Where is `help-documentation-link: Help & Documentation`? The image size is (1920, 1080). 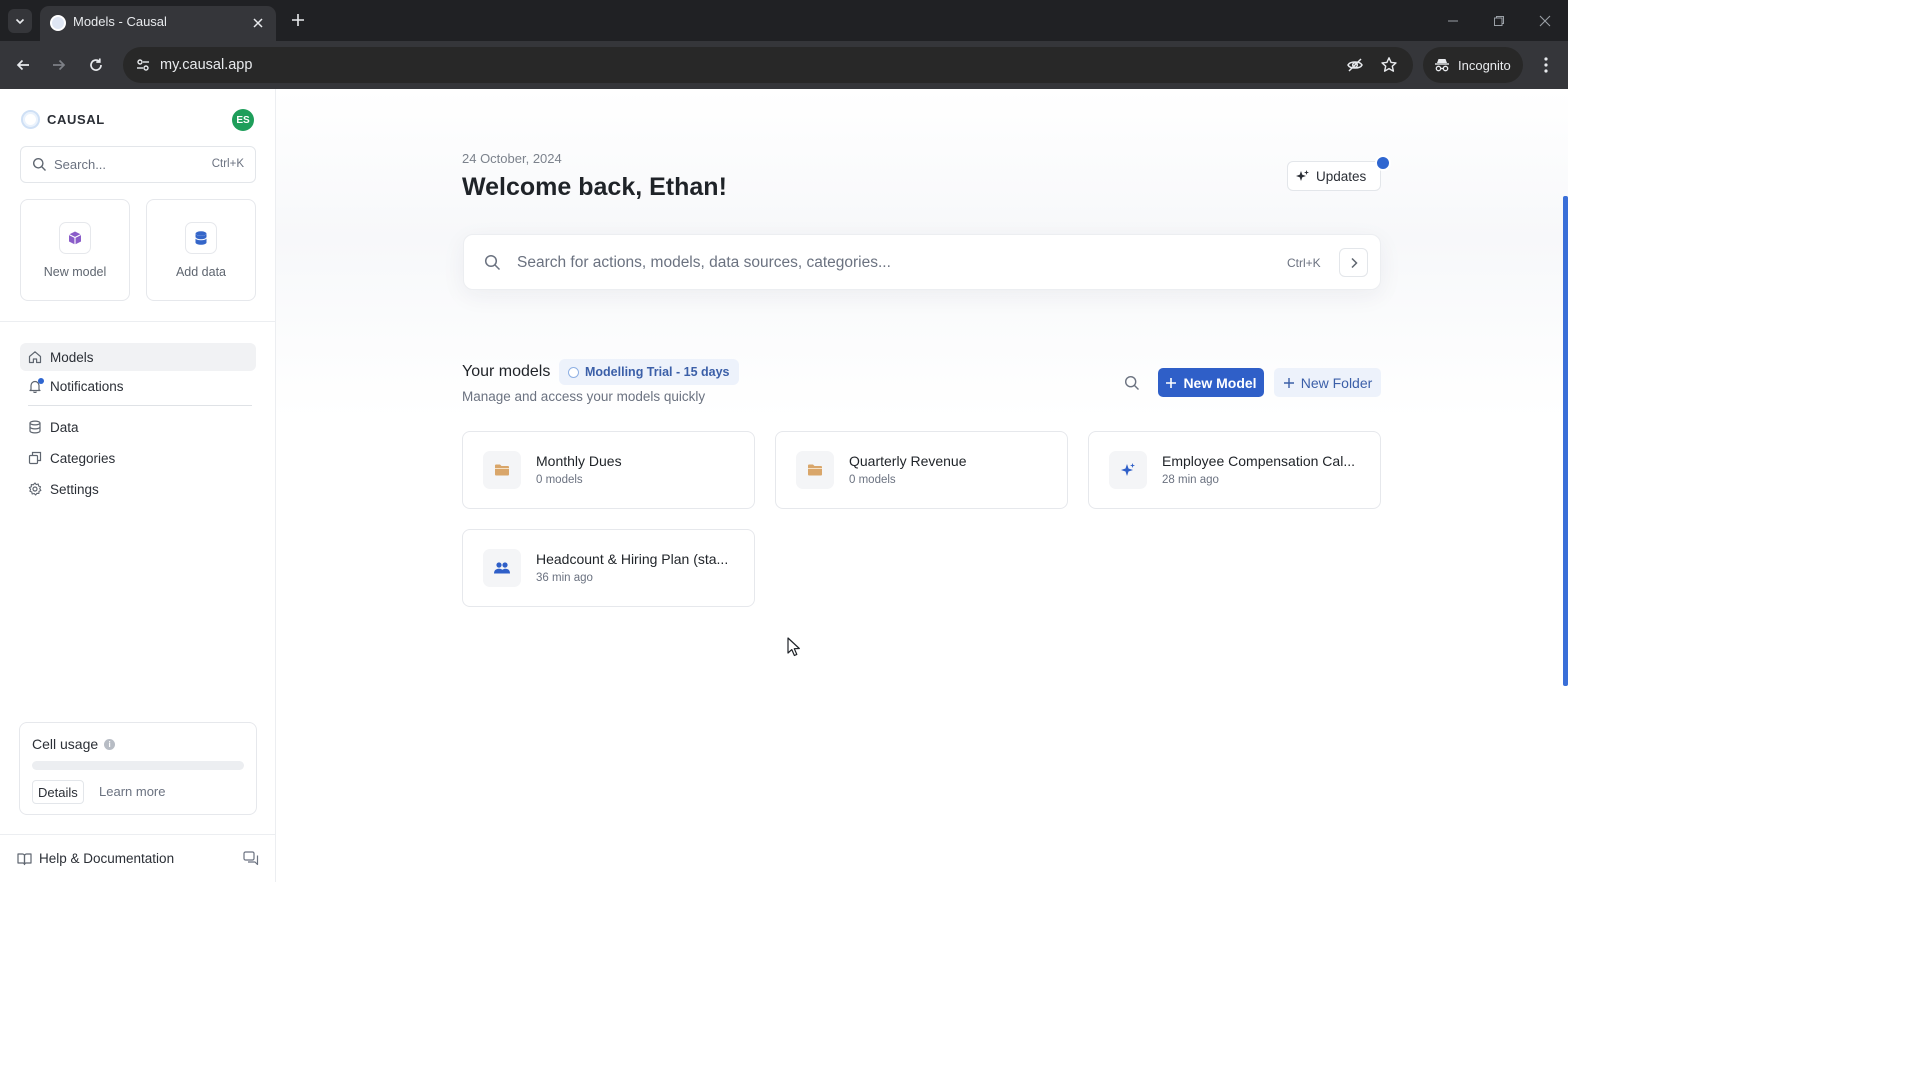
help-documentation-link: Help & Documentation is located at coordinates (95, 858).